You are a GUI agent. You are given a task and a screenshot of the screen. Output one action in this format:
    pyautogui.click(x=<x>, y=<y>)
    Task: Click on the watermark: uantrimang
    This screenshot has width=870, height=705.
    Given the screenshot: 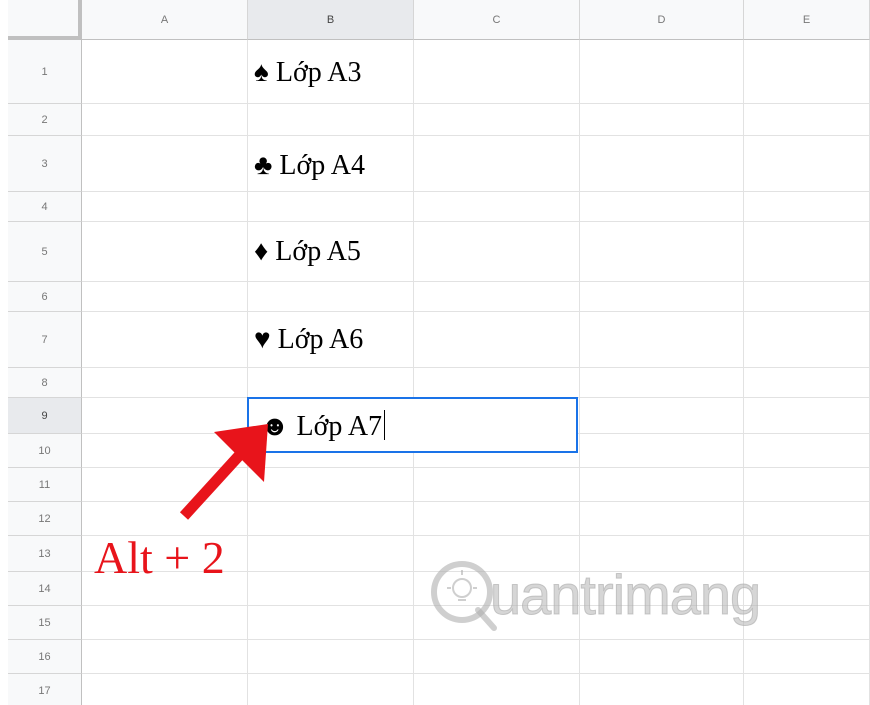 What is the action you would take?
    pyautogui.click(x=600, y=593)
    